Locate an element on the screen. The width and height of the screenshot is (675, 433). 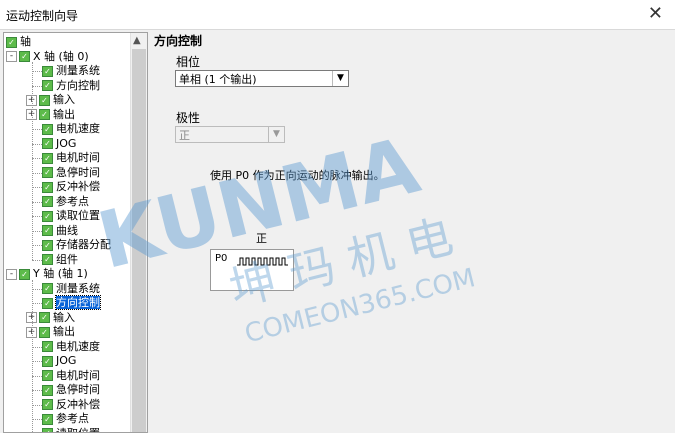
tree-node-x_axis-child: ✓ 曲线 is located at coordinates (60, 231).